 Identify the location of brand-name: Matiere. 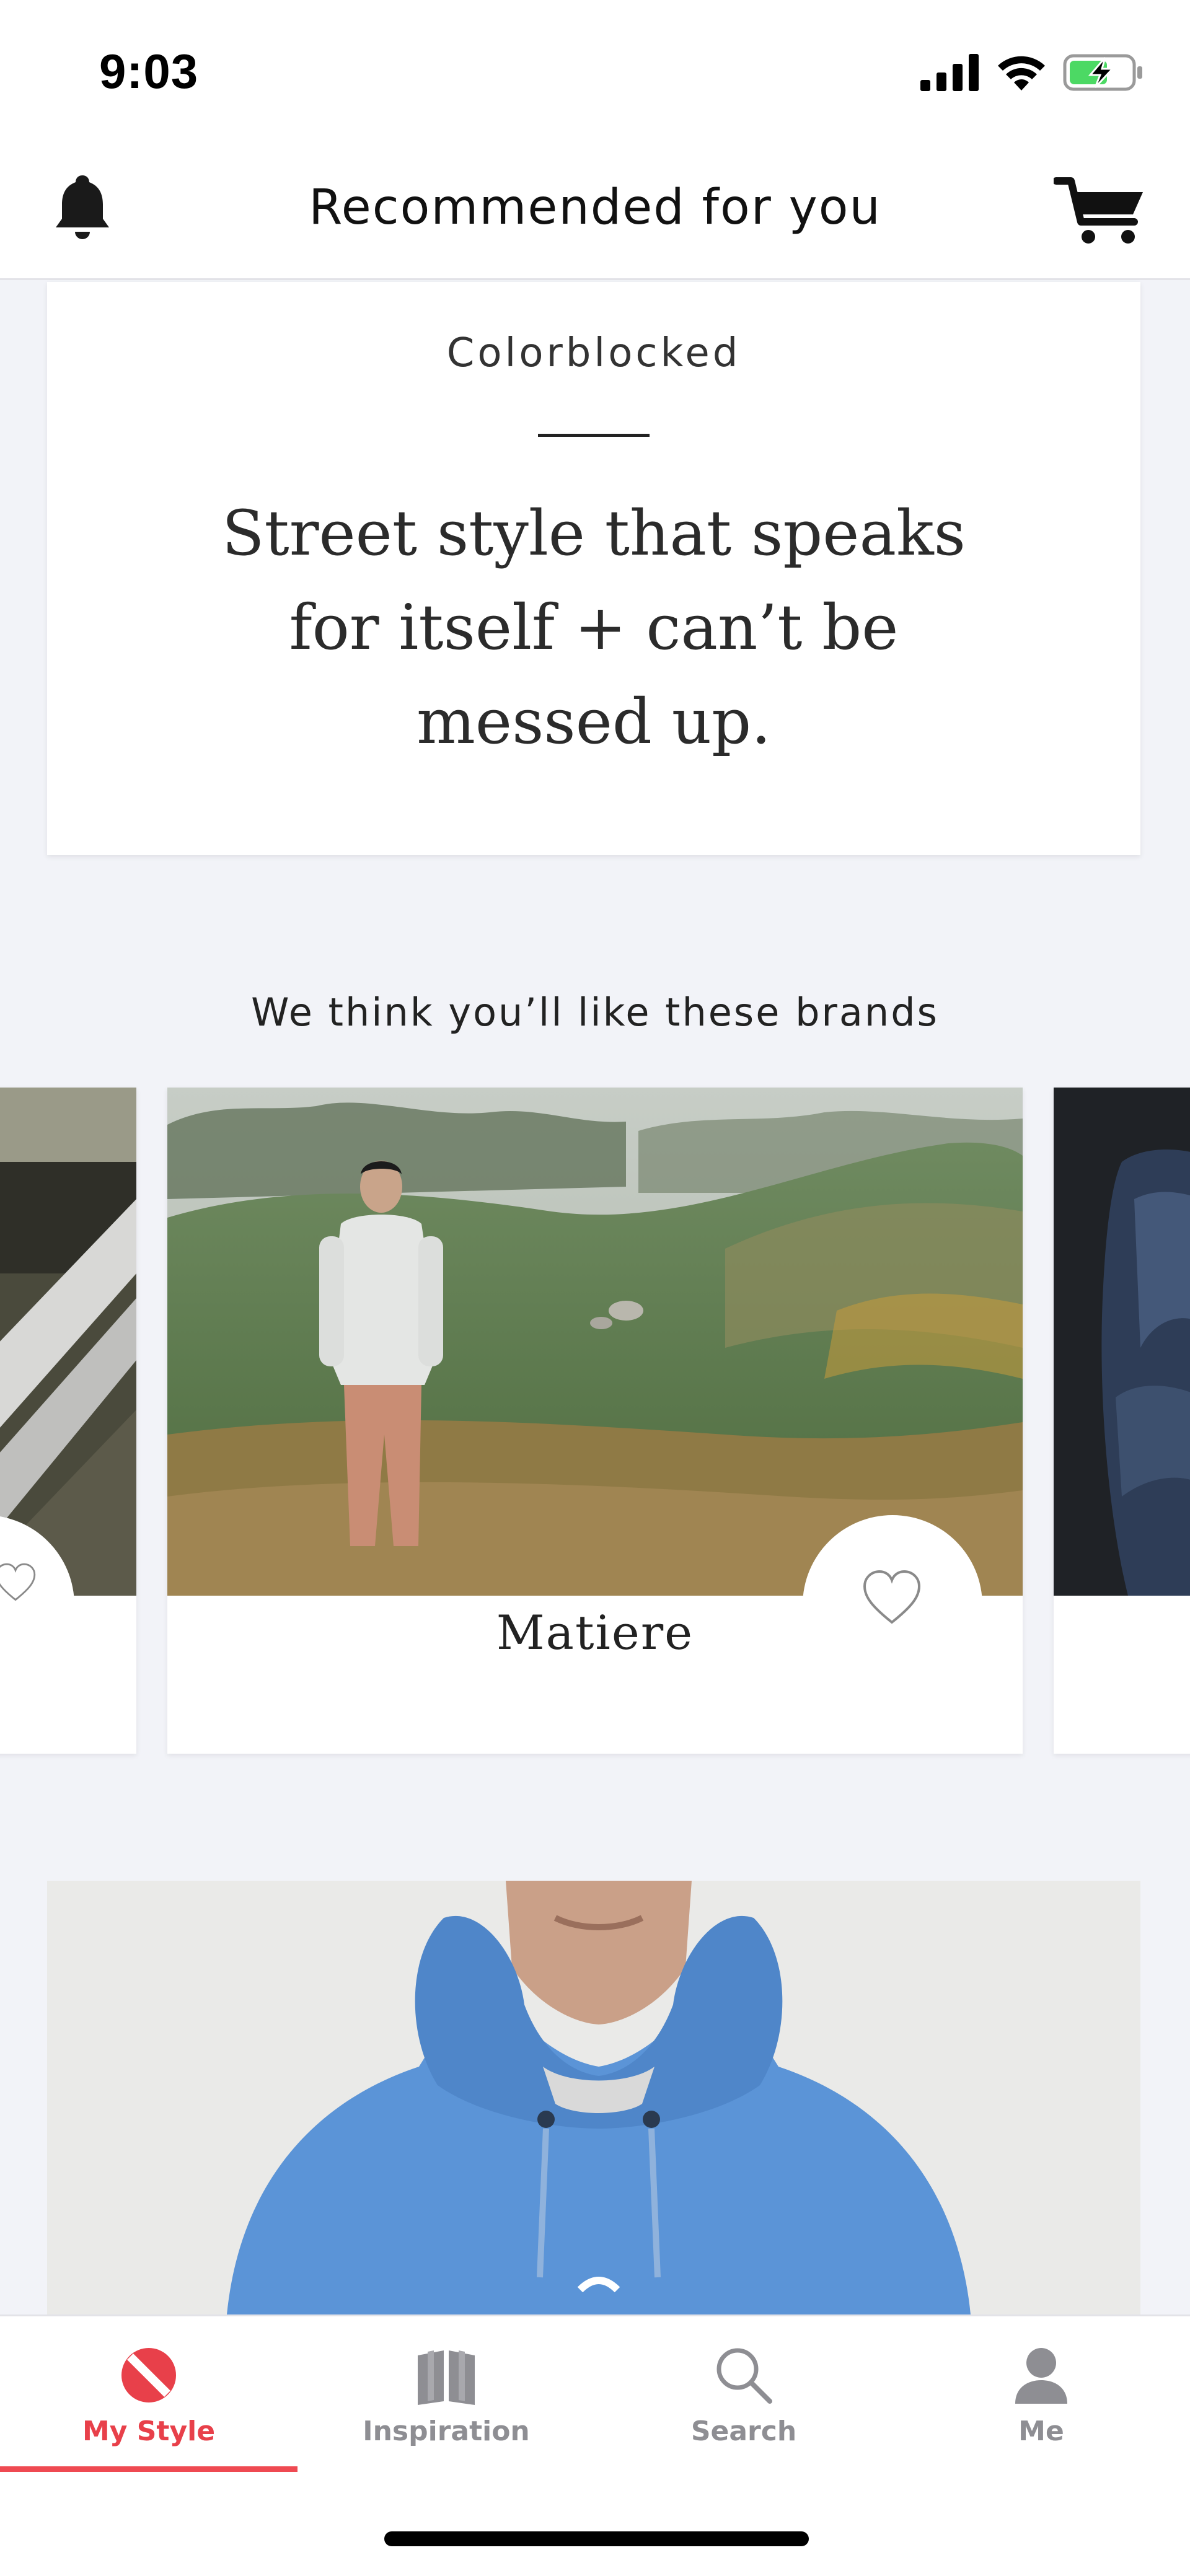
(595, 1632).